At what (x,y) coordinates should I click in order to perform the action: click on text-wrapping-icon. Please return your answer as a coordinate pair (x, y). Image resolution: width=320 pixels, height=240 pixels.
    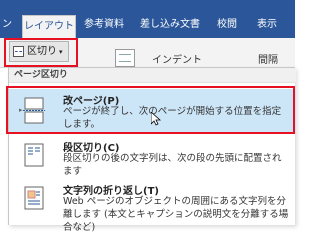
    Looking at the image, I should click on (35, 199).